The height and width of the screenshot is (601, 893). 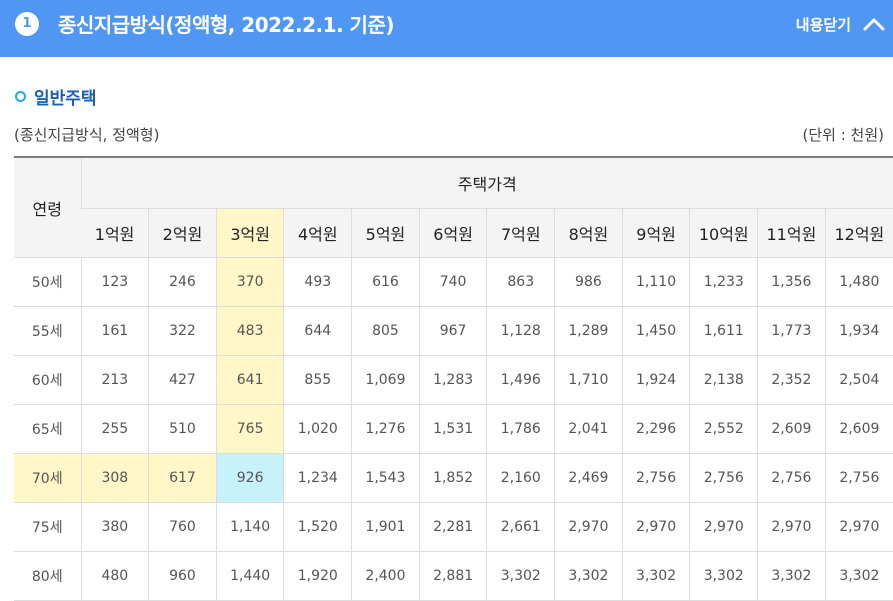 I want to click on price-column-header: 1억원, so click(x=115, y=233).